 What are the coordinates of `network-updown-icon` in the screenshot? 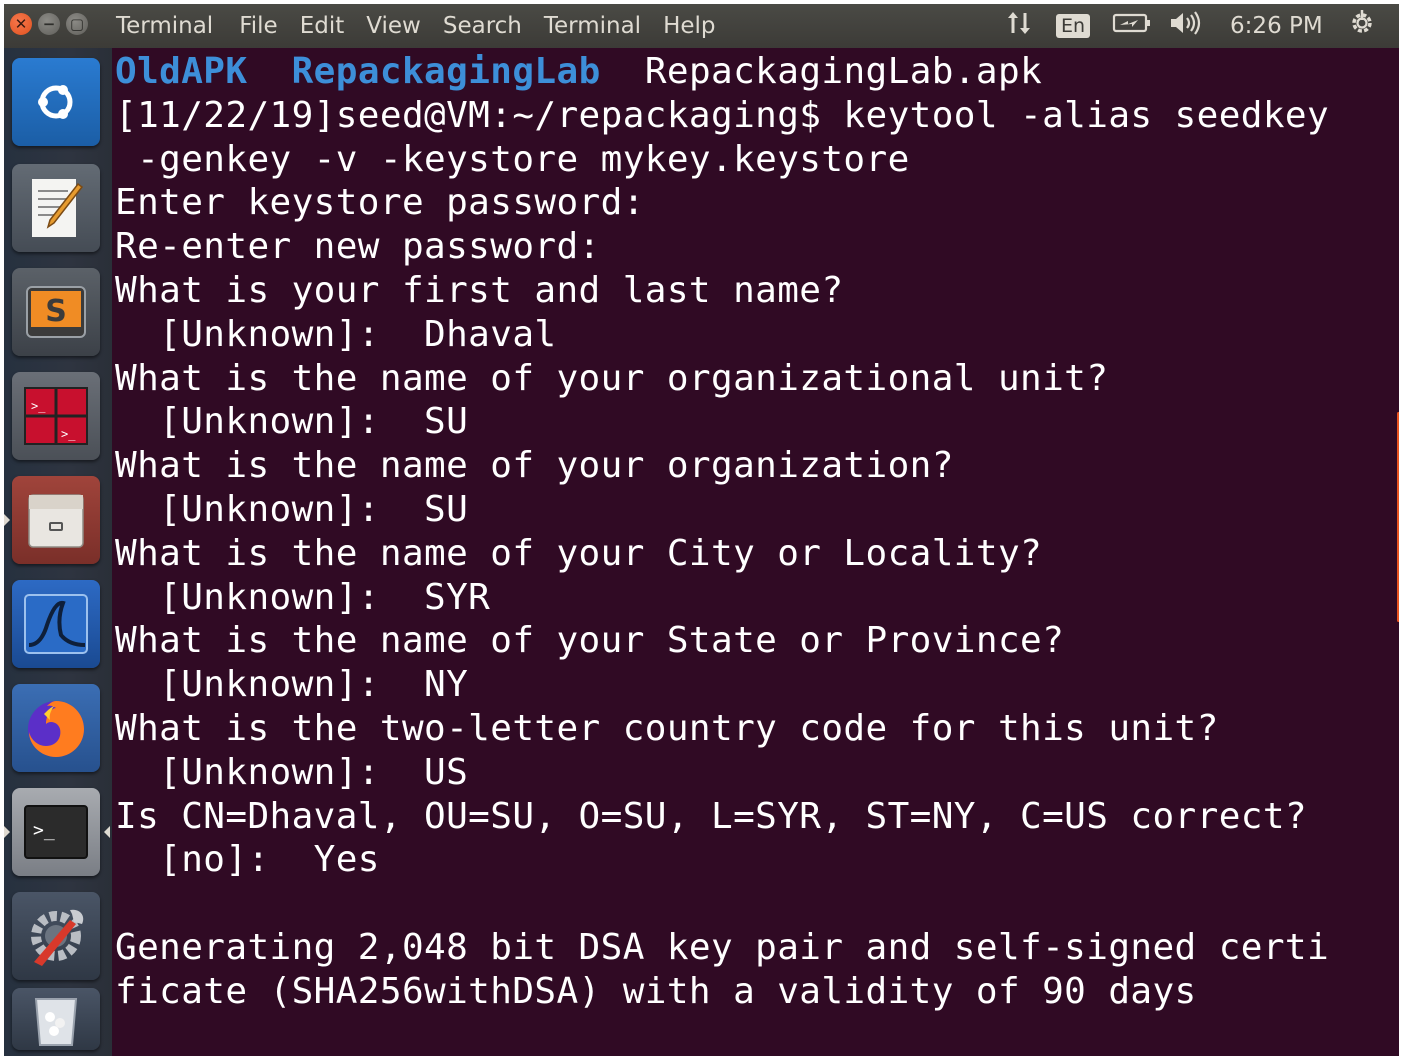 It's located at (1019, 26).